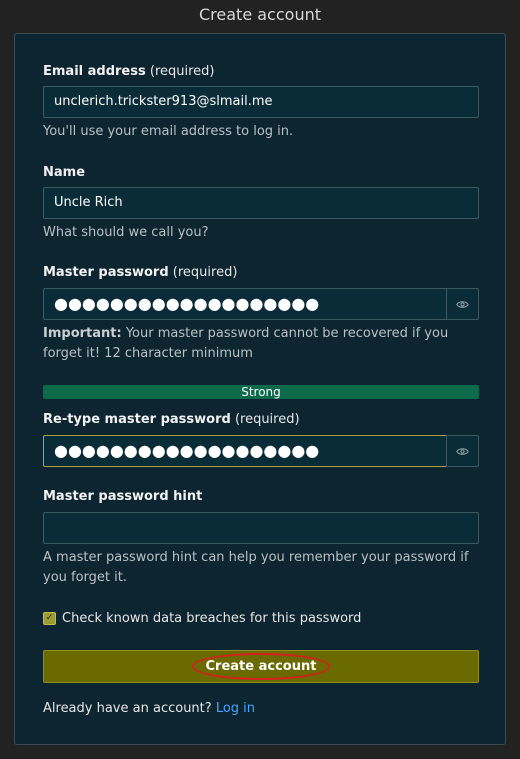  What do you see at coordinates (94, 71) in the screenshot?
I see `email-label-text: Email address` at bounding box center [94, 71].